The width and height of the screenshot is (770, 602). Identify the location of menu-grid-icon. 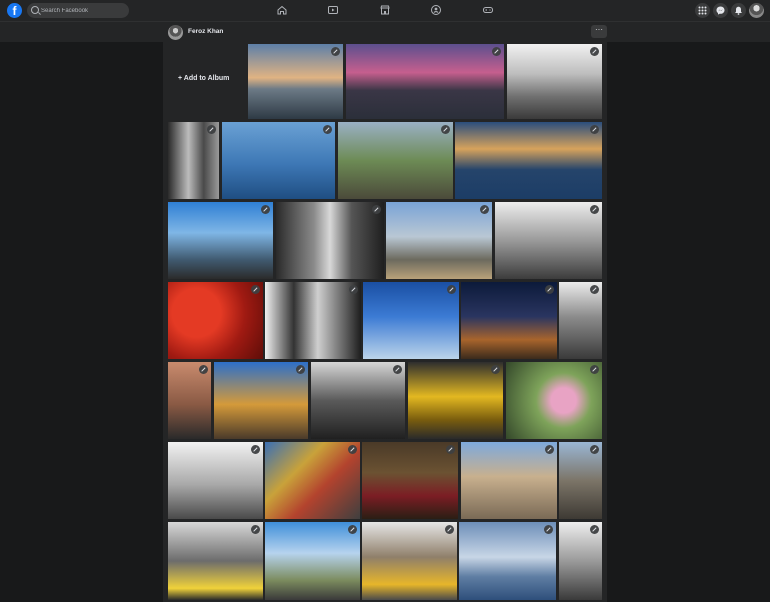
(702, 10).